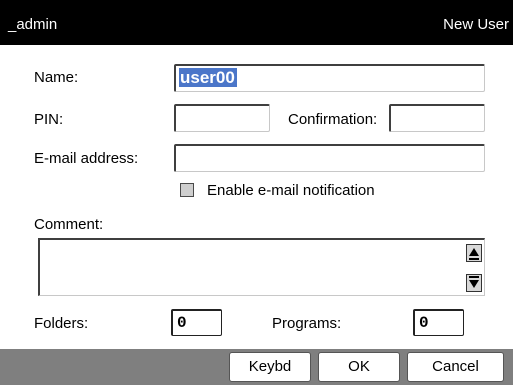  Describe the element at coordinates (86, 158) in the screenshot. I see `email-label: E-mail address:` at that location.